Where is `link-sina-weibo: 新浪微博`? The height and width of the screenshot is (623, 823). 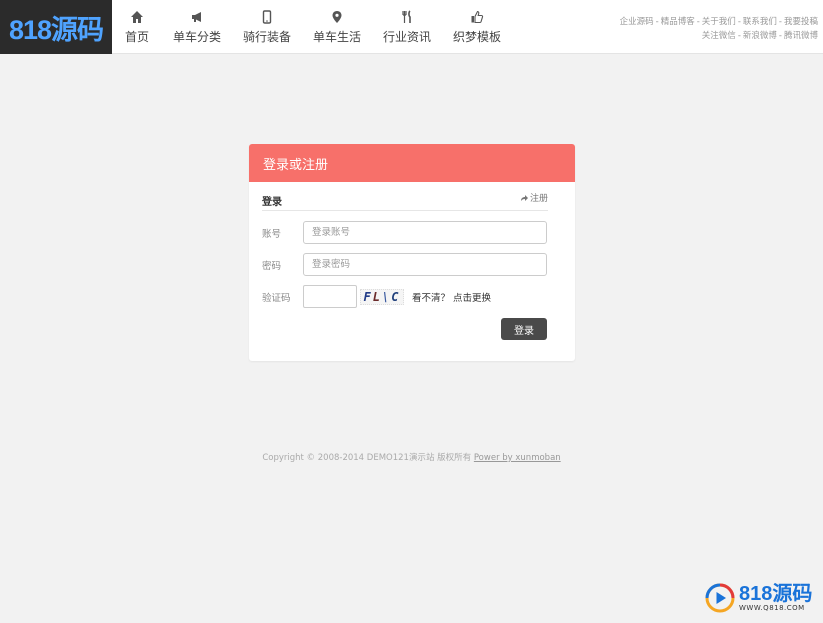 link-sina-weibo: 新浪微博 is located at coordinates (760, 36).